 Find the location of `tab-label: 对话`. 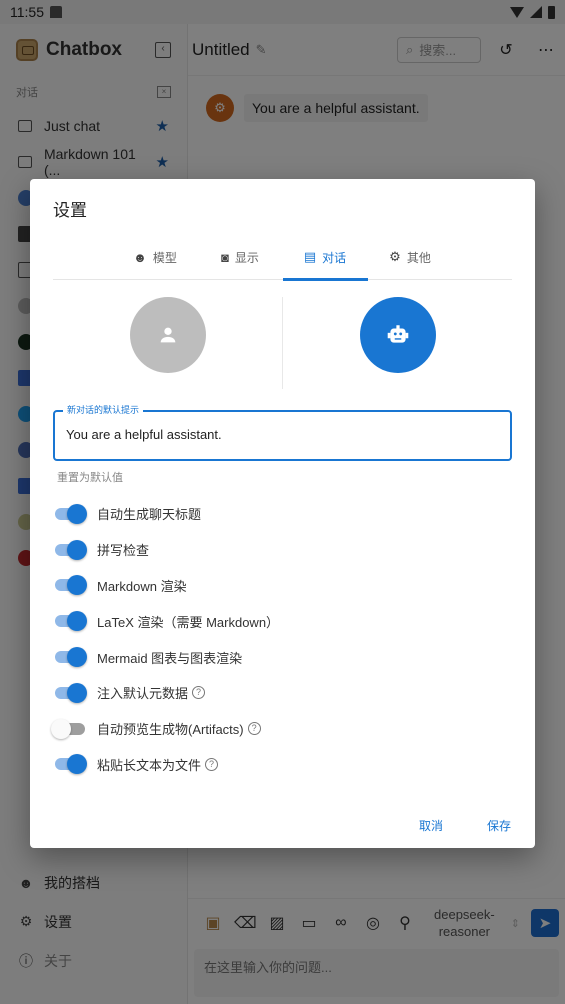

tab-label: 对话 is located at coordinates (334, 257).